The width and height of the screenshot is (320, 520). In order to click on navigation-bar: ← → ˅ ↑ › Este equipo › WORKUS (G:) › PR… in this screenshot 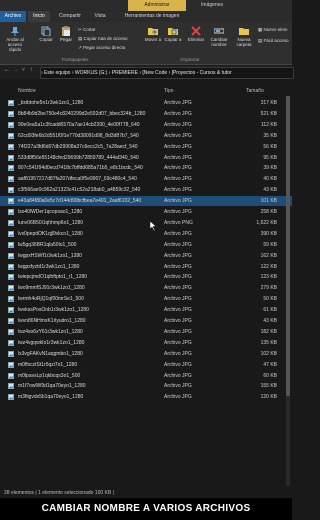, I will do `click(147, 72)`.